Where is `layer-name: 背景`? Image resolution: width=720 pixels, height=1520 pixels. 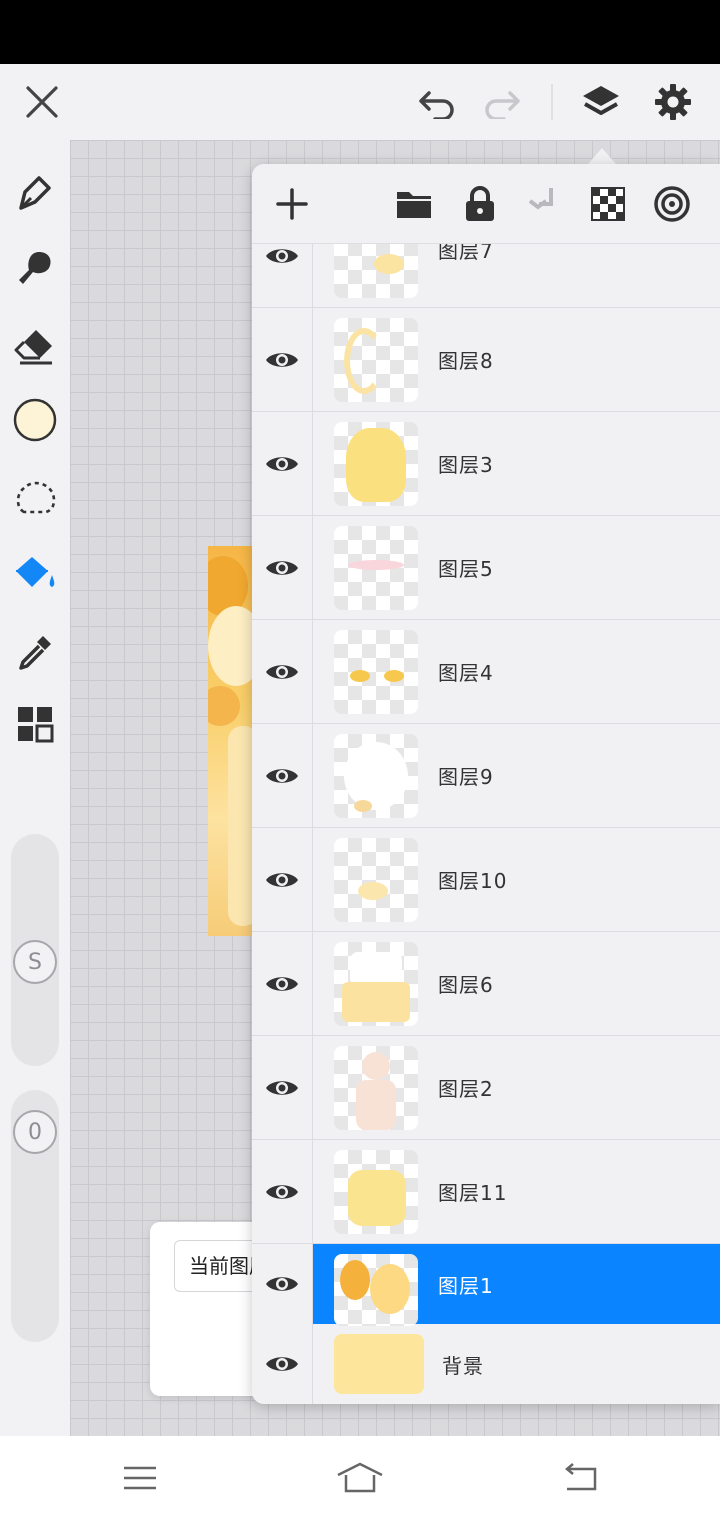
layer-name: 背景 is located at coordinates (463, 1365).